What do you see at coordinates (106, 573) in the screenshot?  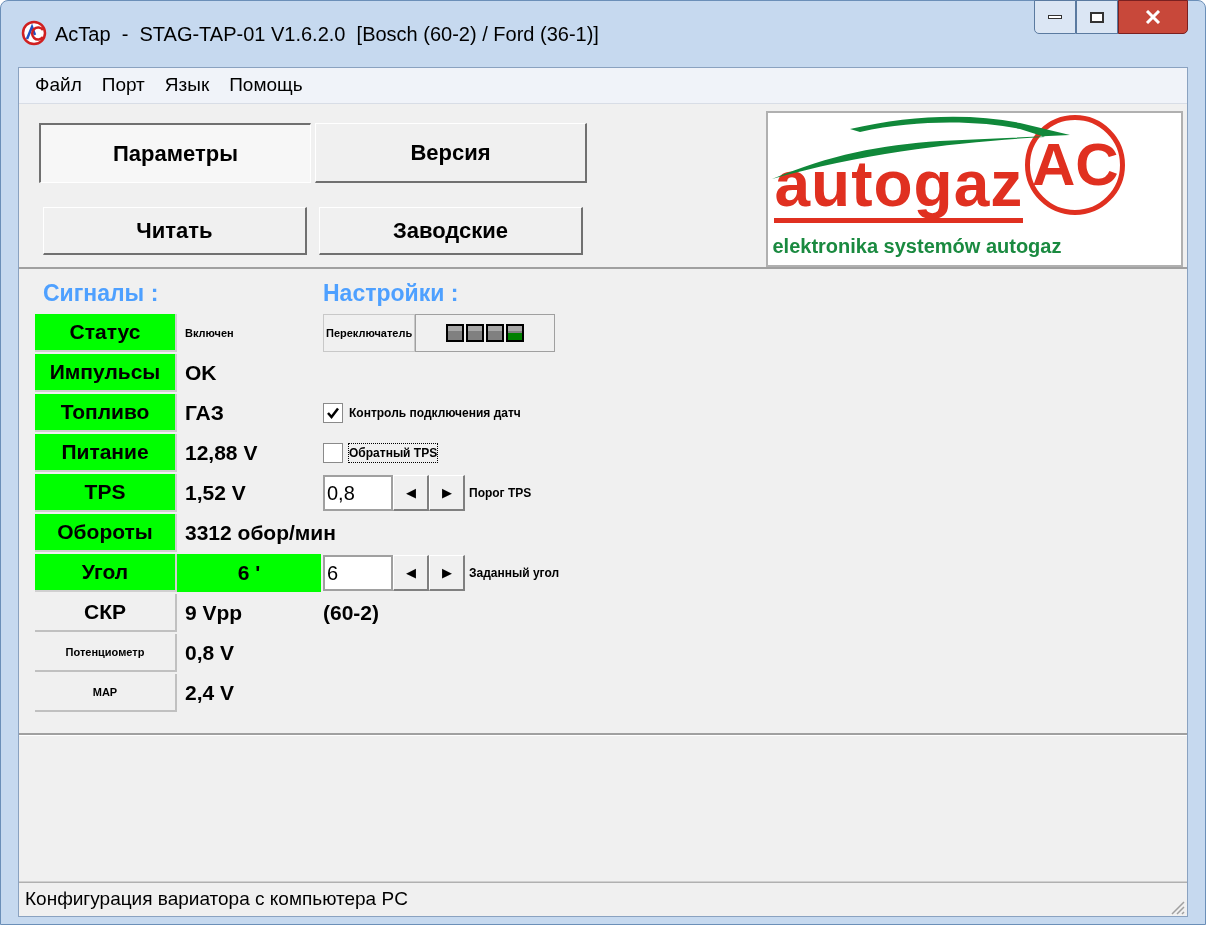 I see `signal-label: Угол` at bounding box center [106, 573].